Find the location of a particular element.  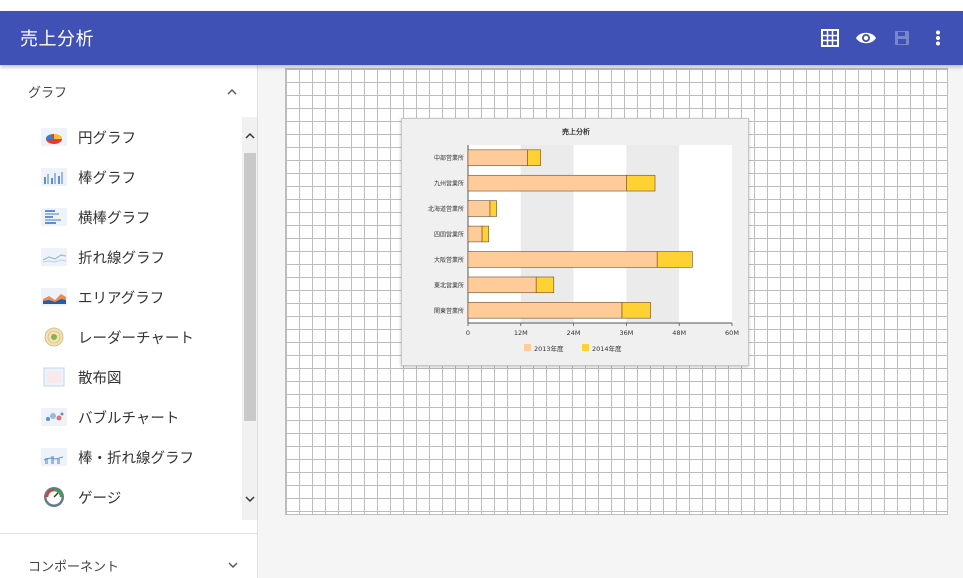

legend-label: 2013年度 is located at coordinates (549, 348).